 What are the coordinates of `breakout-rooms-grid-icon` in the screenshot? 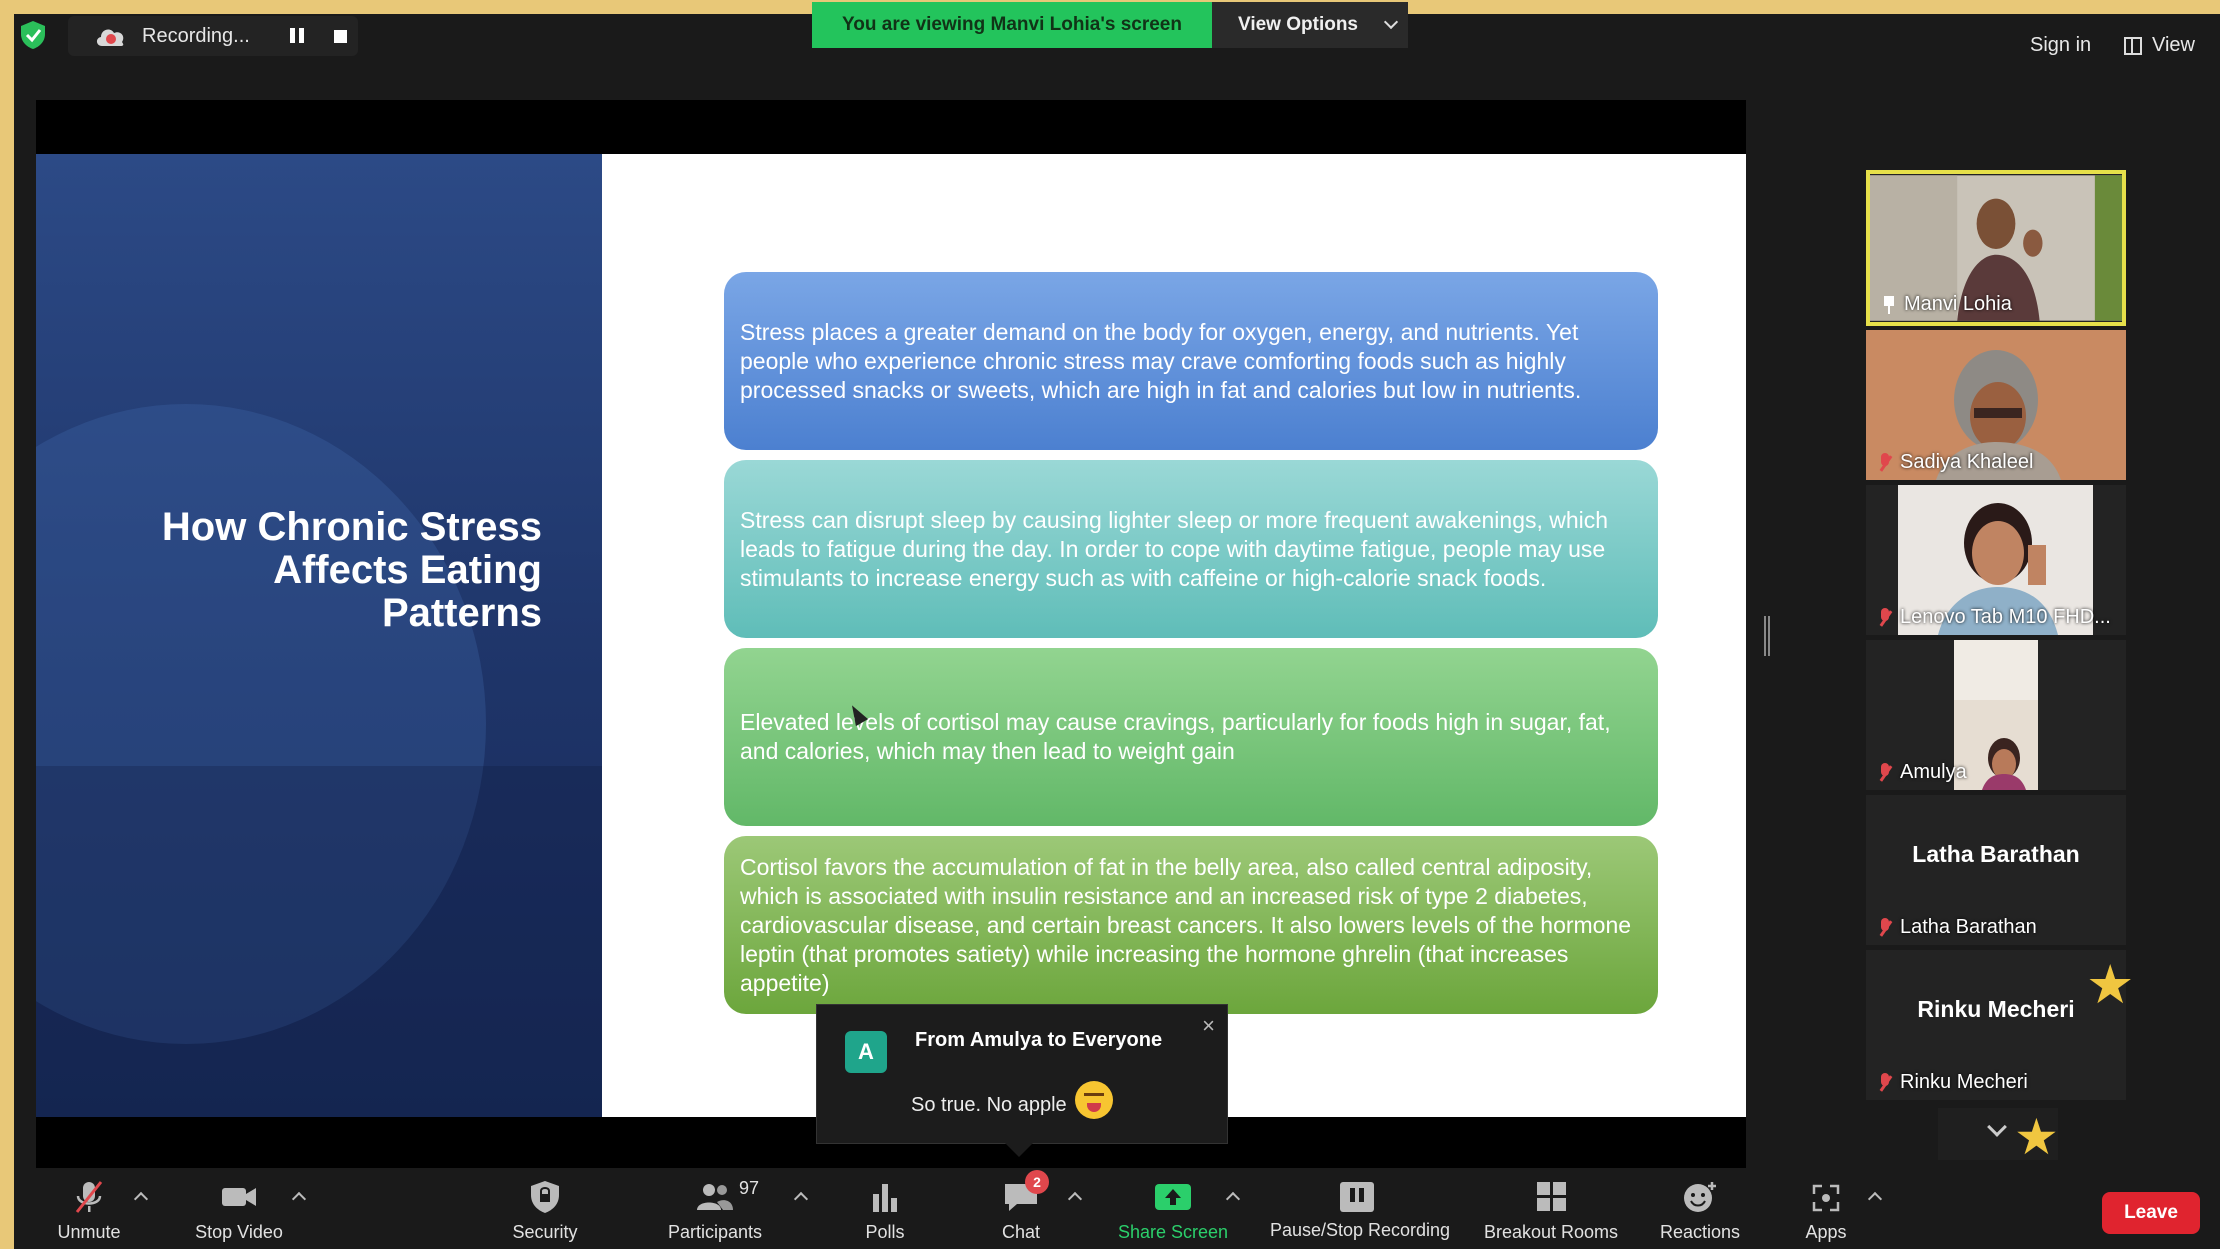 It's located at (1551, 1196).